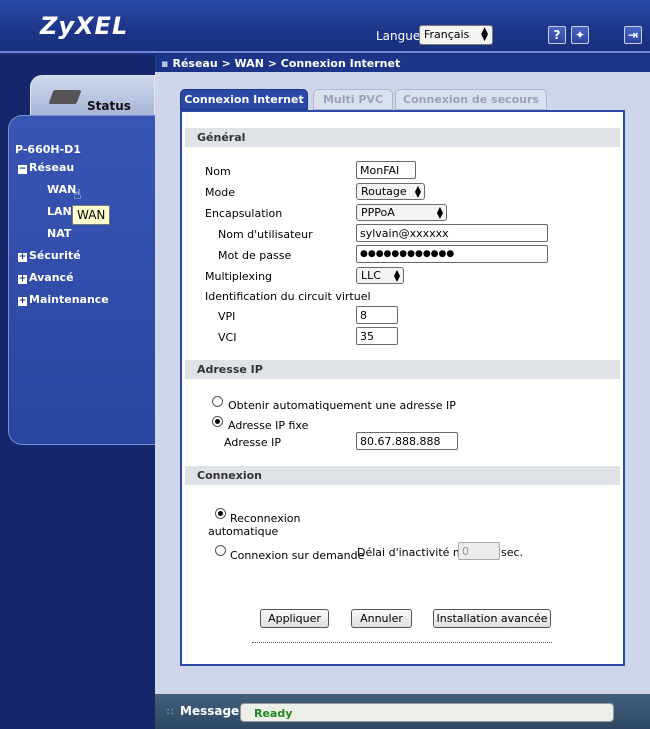  What do you see at coordinates (401, 212) in the screenshot?
I see `encapsulation-select: PPPoA ▲ ▼` at bounding box center [401, 212].